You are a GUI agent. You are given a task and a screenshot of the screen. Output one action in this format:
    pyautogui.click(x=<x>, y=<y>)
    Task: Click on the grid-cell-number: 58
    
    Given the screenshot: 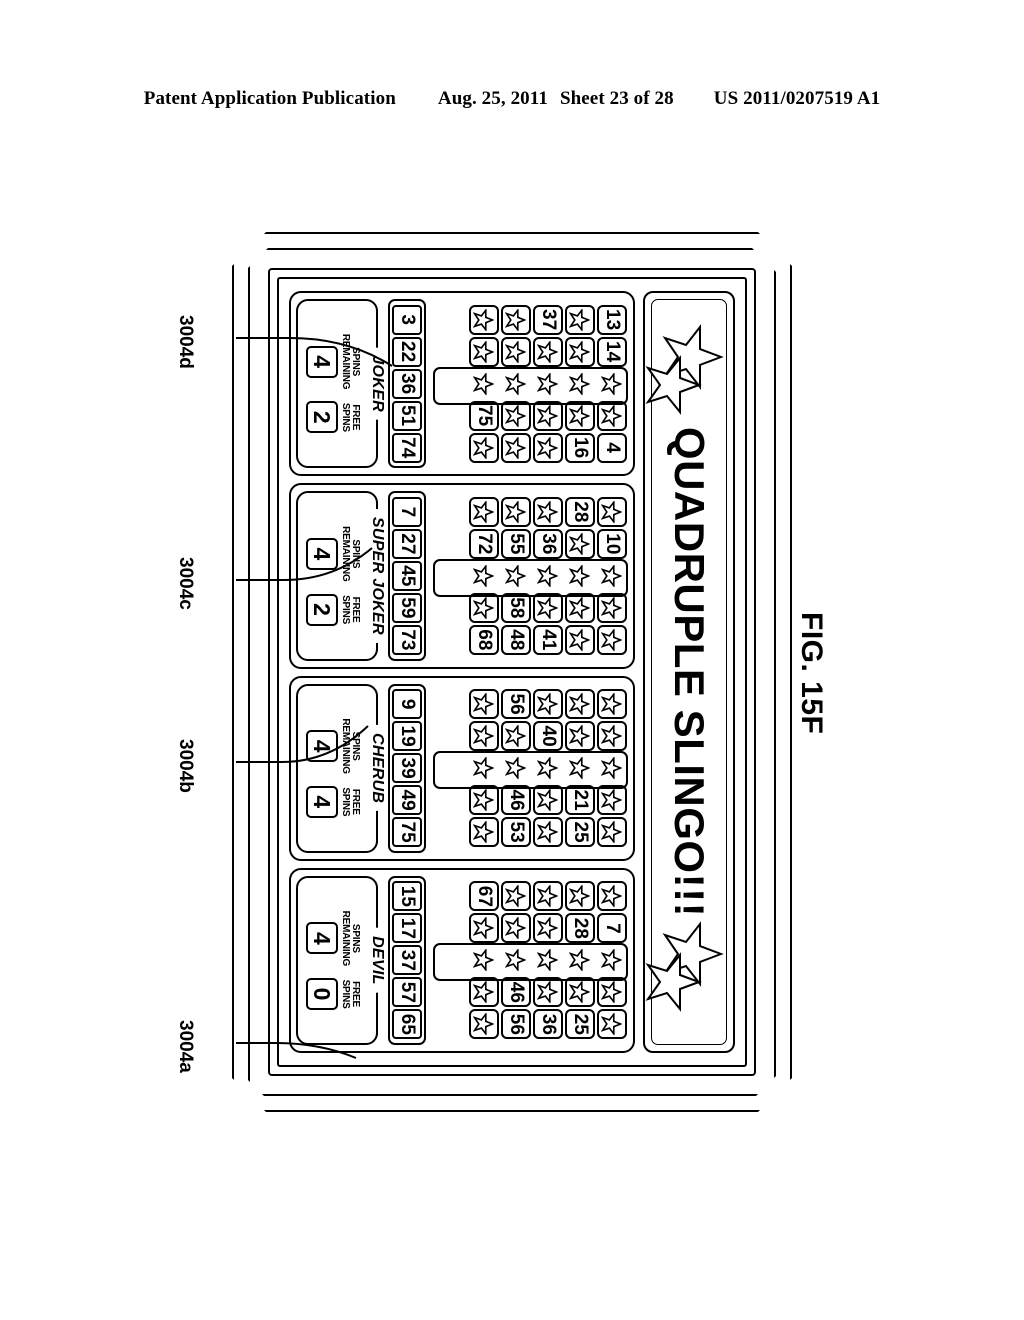 What is the action you would take?
    pyautogui.click(x=516, y=607)
    